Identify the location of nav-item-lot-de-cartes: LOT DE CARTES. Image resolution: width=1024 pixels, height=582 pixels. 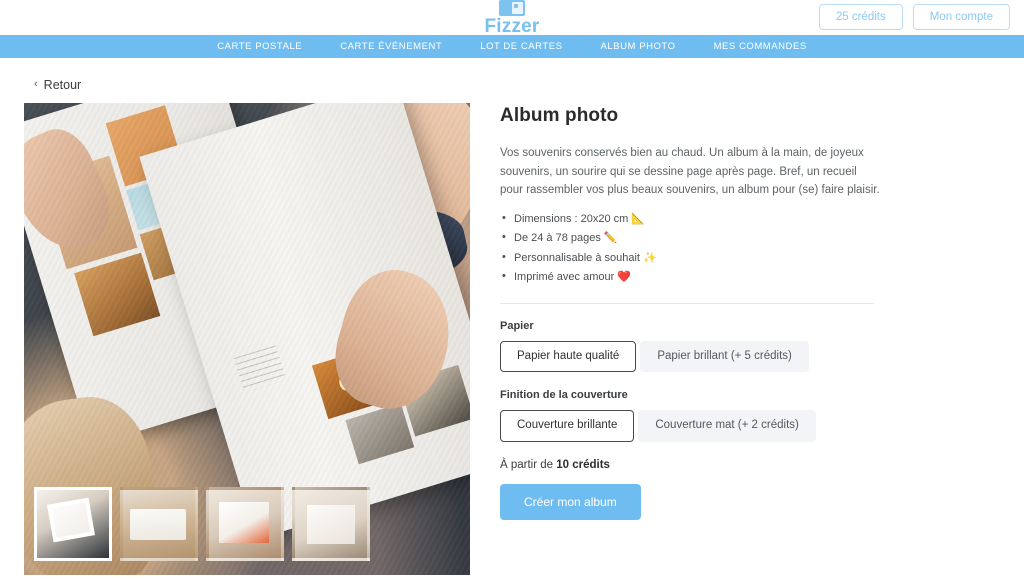
(521, 46).